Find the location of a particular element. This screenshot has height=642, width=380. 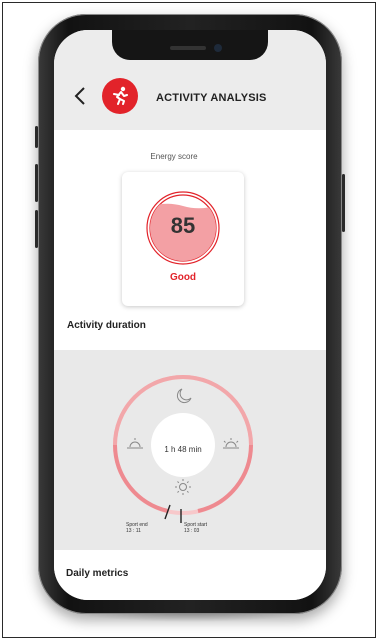

mute-switch is located at coordinates (36, 137).